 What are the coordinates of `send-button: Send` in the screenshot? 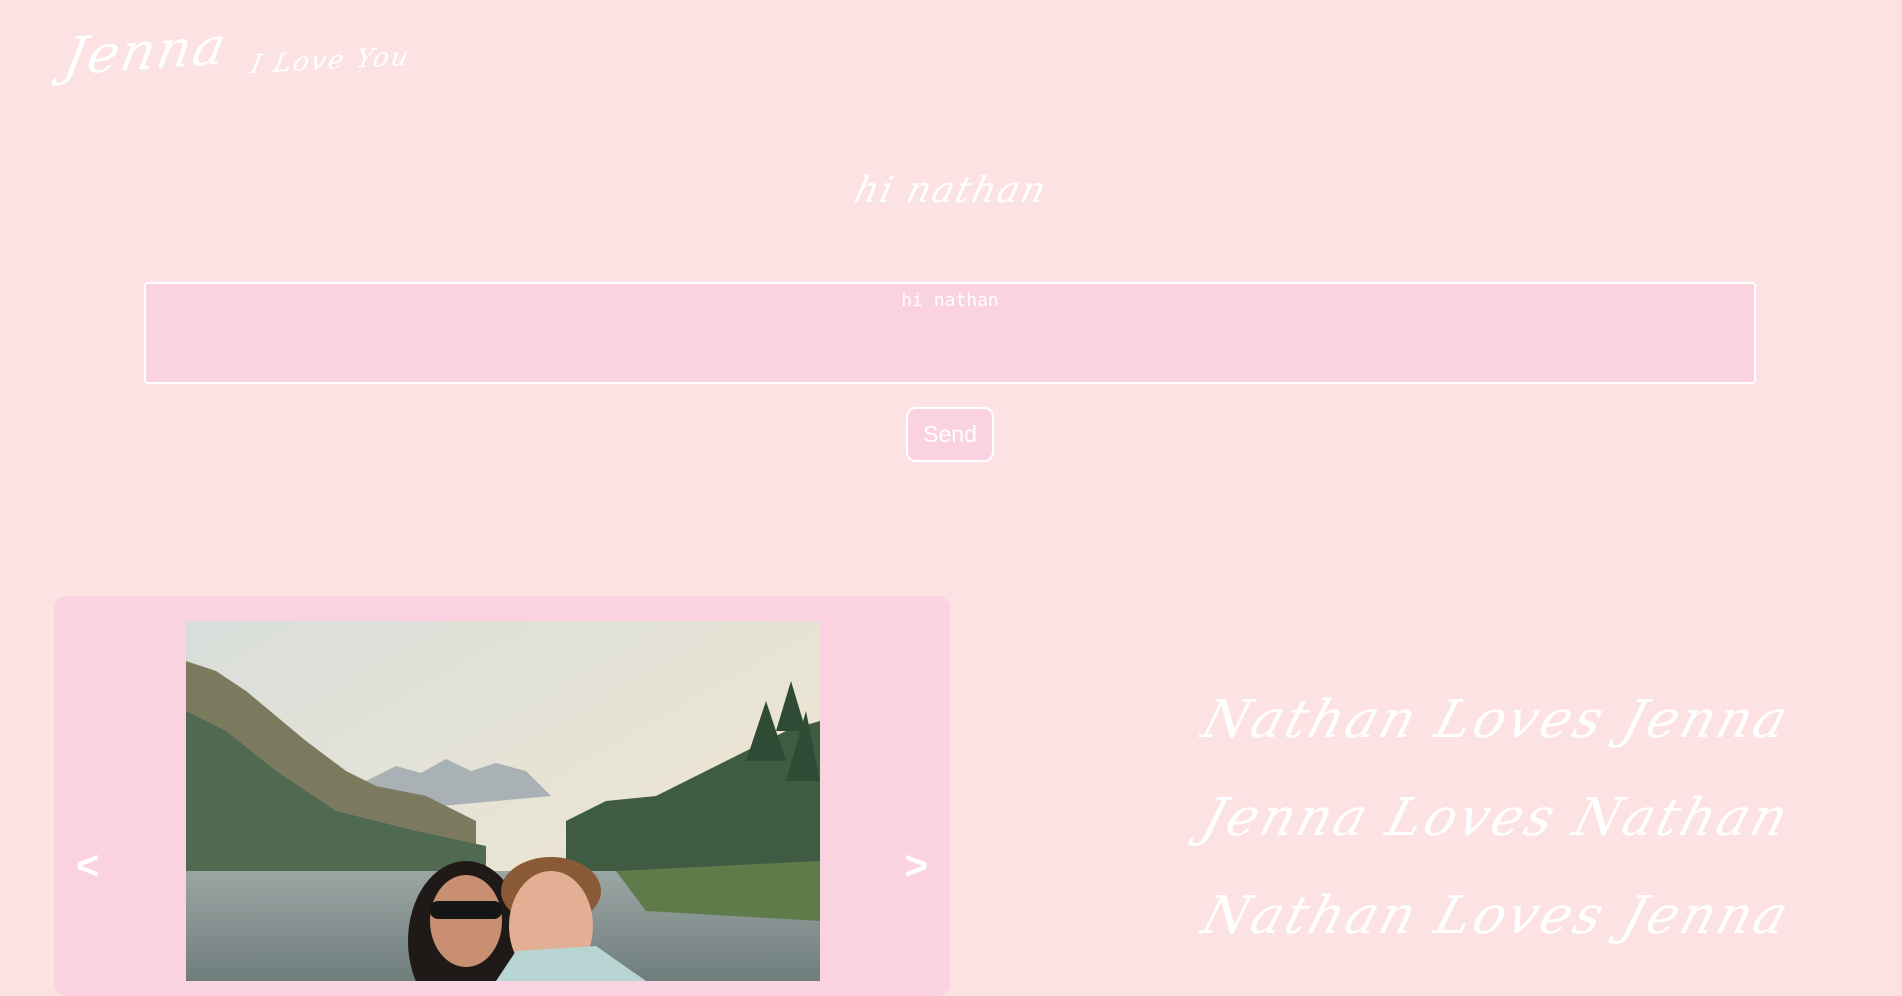 It's located at (950, 434).